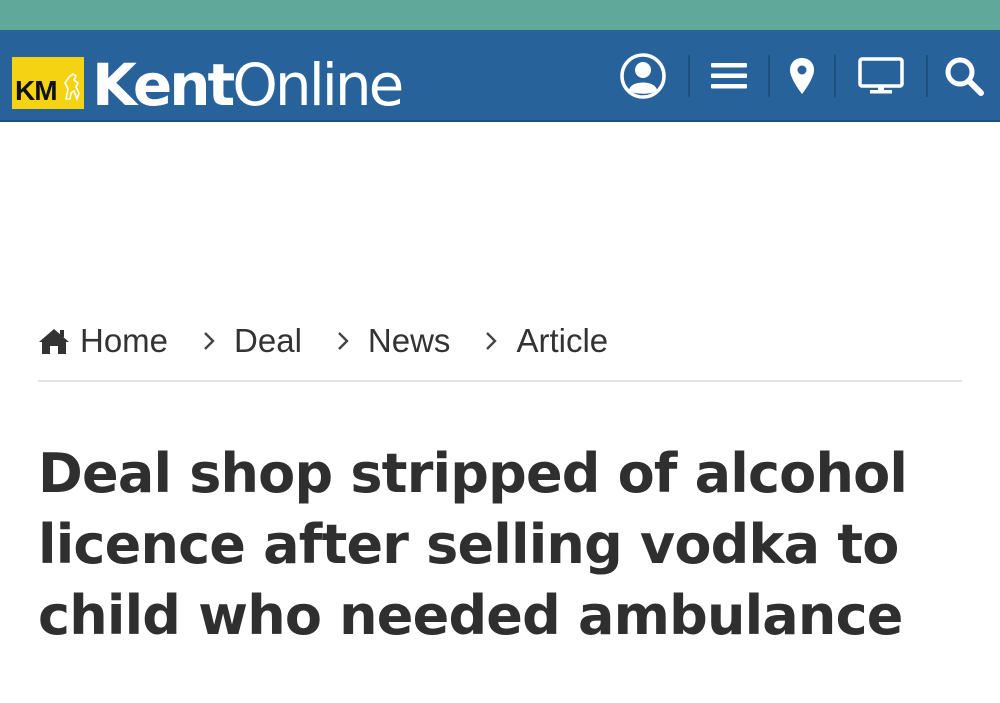  What do you see at coordinates (318, 85) in the screenshot?
I see `brand-light-text: Online` at bounding box center [318, 85].